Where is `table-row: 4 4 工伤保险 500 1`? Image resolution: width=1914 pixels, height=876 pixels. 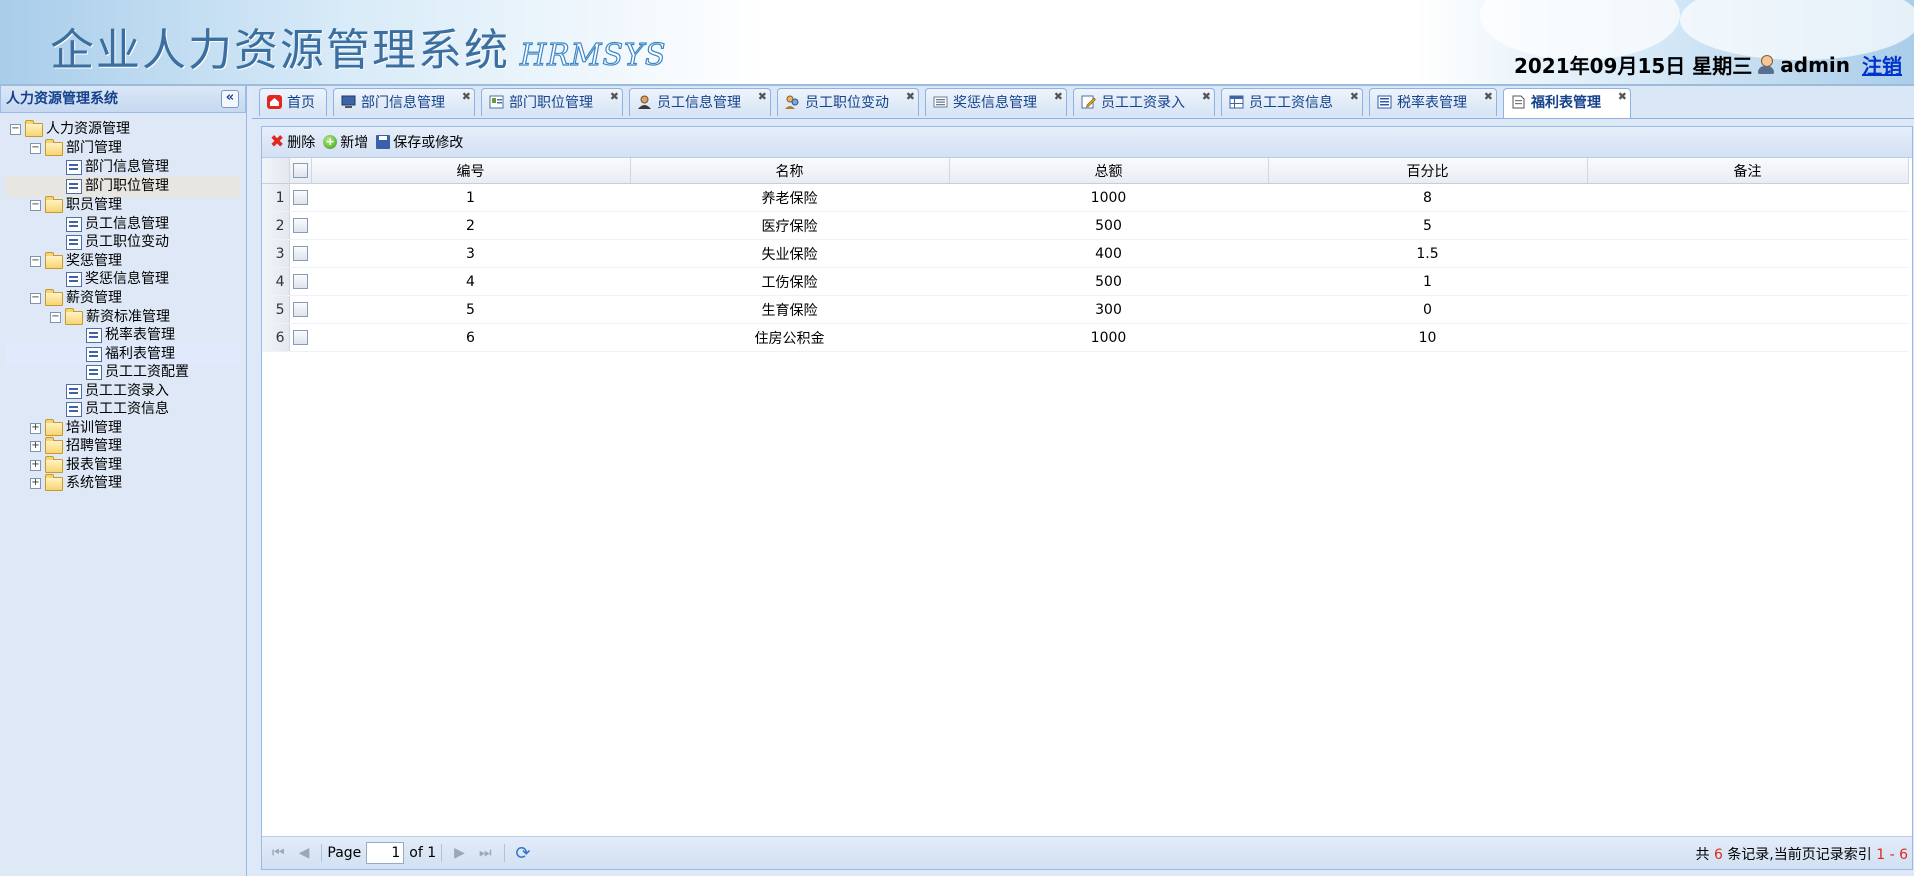 table-row: 4 4 工伤保险 500 1 is located at coordinates (1085, 281).